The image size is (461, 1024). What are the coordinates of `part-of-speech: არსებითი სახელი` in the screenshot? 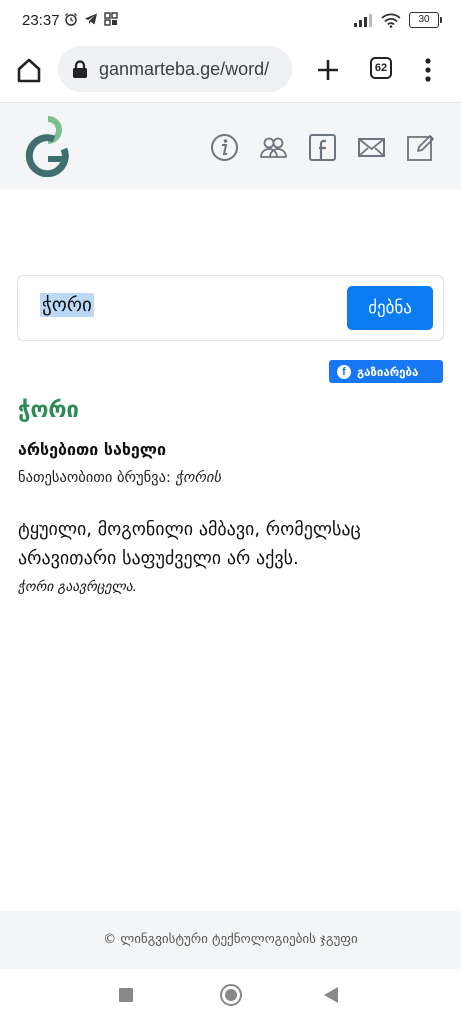 It's located at (92, 449).